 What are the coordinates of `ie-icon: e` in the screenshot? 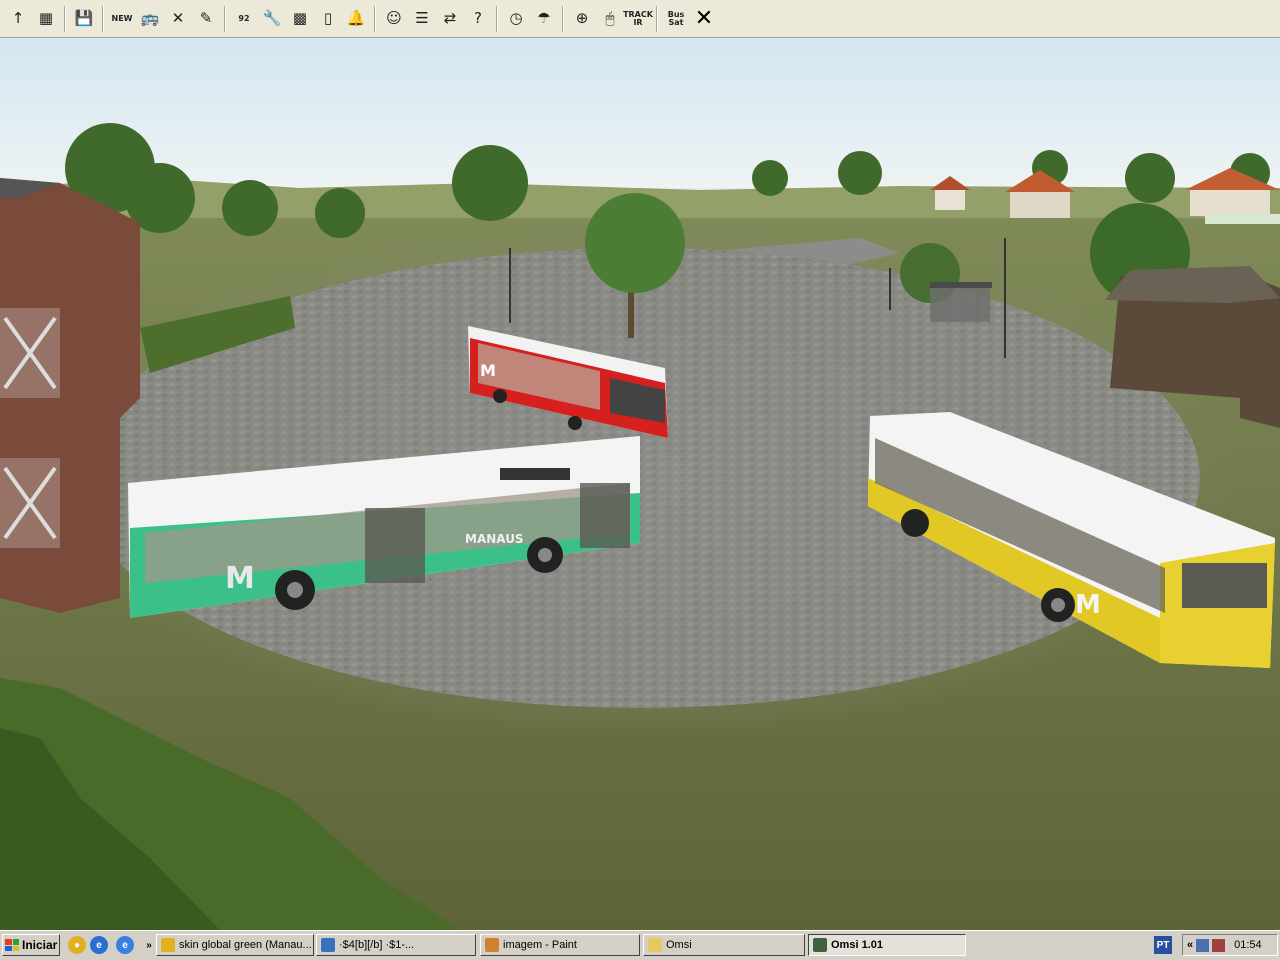 It's located at (99, 945).